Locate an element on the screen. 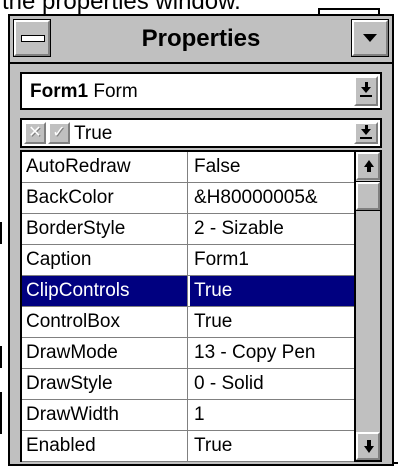 This screenshot has height=470, width=398. property-row: Caption Form1 is located at coordinates (188, 260).